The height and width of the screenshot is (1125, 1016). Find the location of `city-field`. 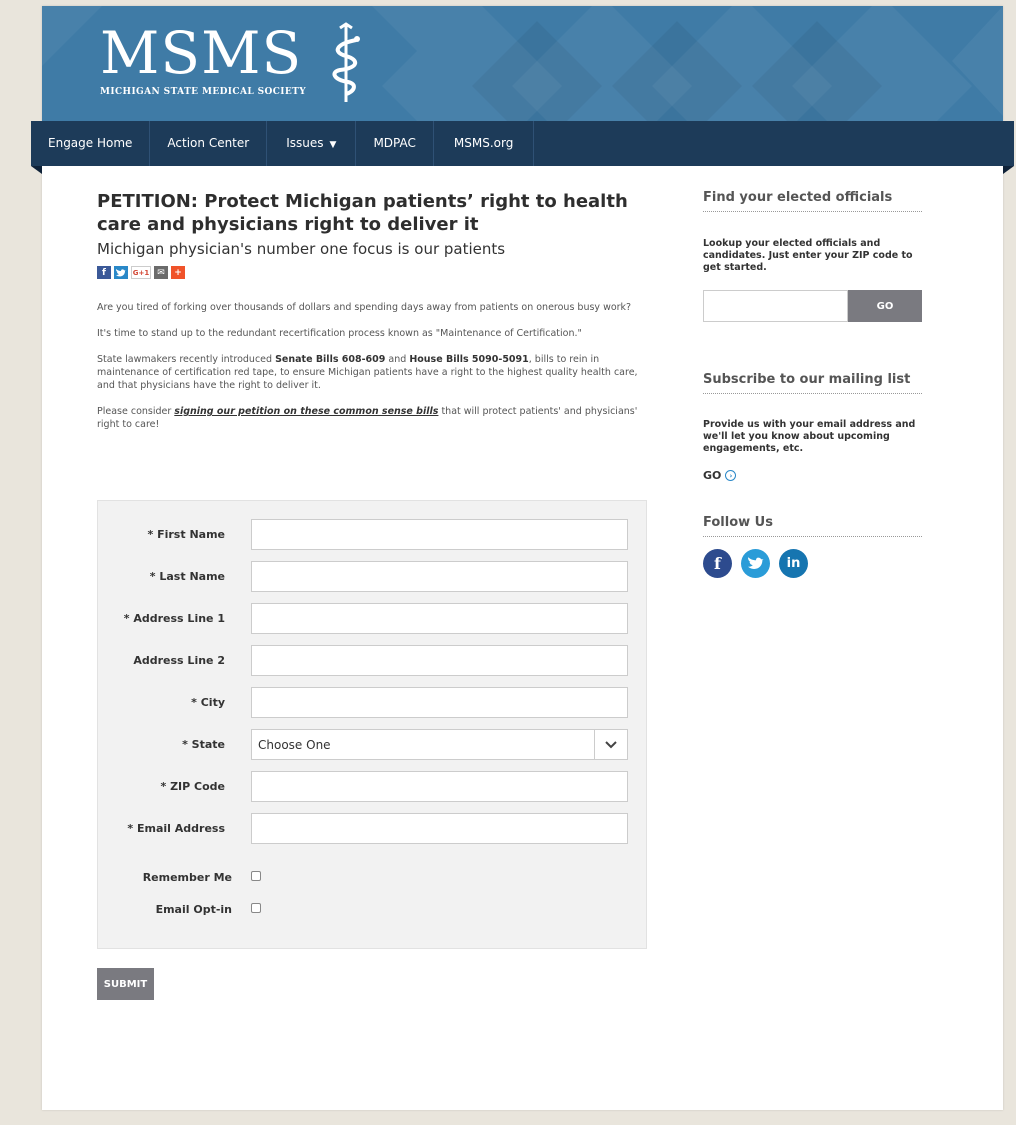

city-field is located at coordinates (439, 702).